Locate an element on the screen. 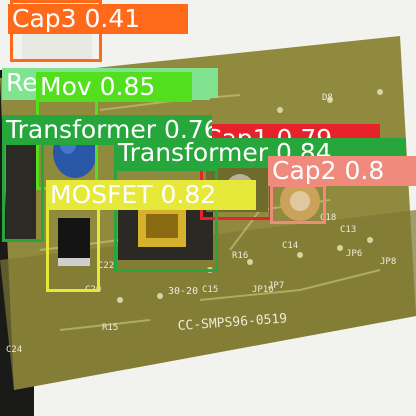  bbox-mosfet is located at coordinates (73, 248).